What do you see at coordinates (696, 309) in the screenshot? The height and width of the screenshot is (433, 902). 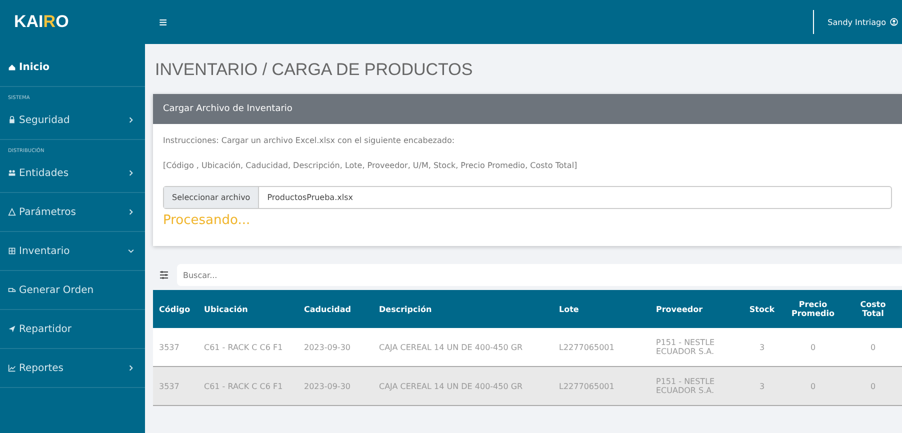 I see `column-header: Proveedor` at bounding box center [696, 309].